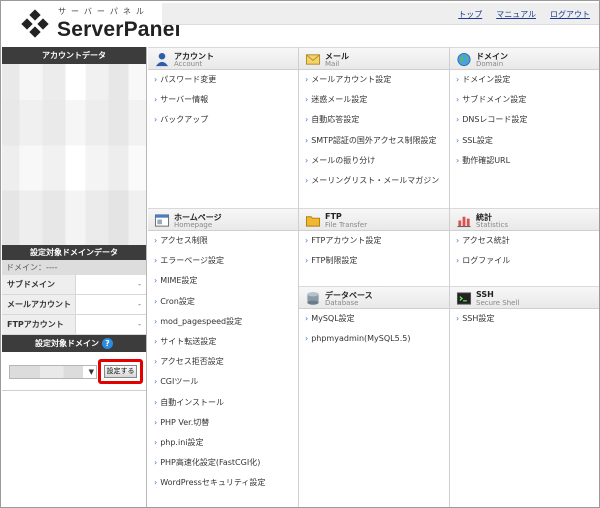 This screenshot has height=508, width=600. What do you see at coordinates (464, 59) in the screenshot?
I see `globe-icon` at bounding box center [464, 59].